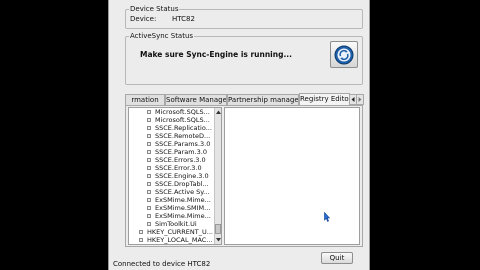  What do you see at coordinates (244, 17) in the screenshot?
I see `device-status-group: Device Status Device: HTC82` at bounding box center [244, 17].